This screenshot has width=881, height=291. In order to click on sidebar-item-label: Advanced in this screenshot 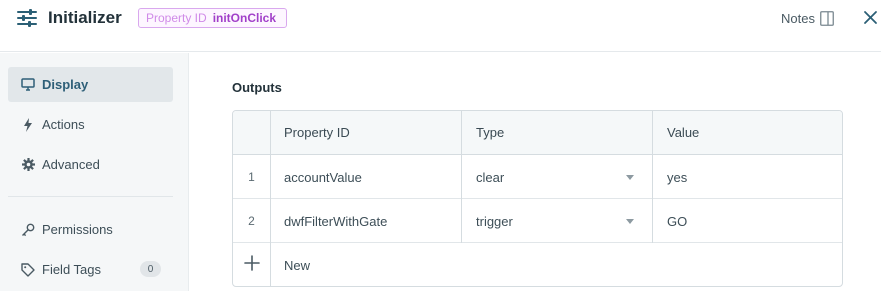, I will do `click(71, 164)`.